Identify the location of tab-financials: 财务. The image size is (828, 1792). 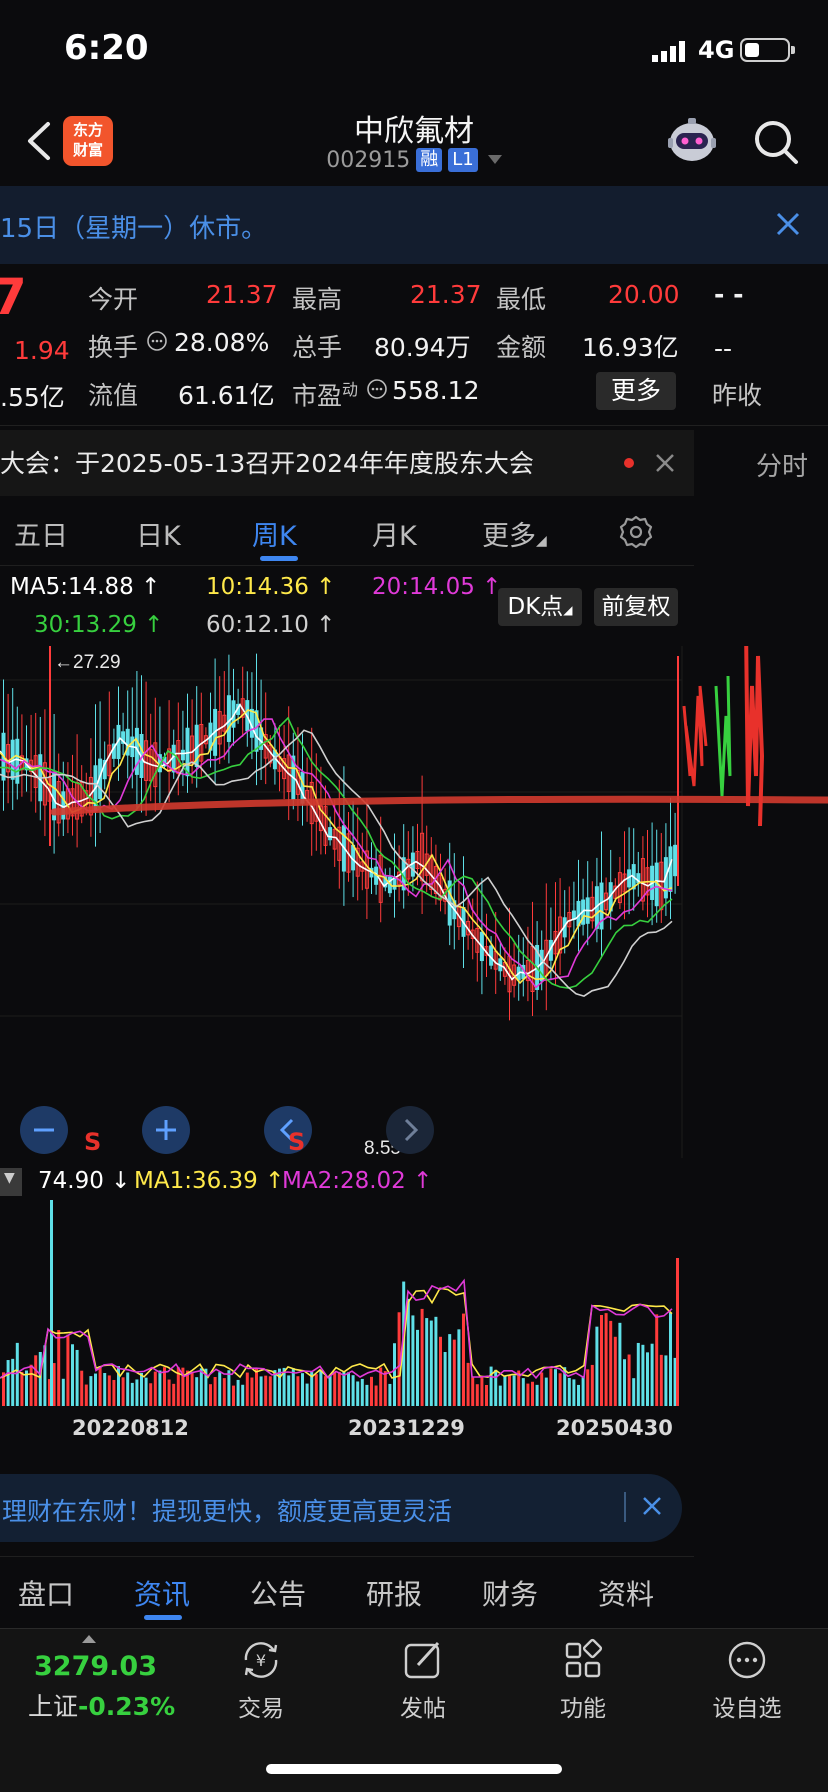
(510, 1593).